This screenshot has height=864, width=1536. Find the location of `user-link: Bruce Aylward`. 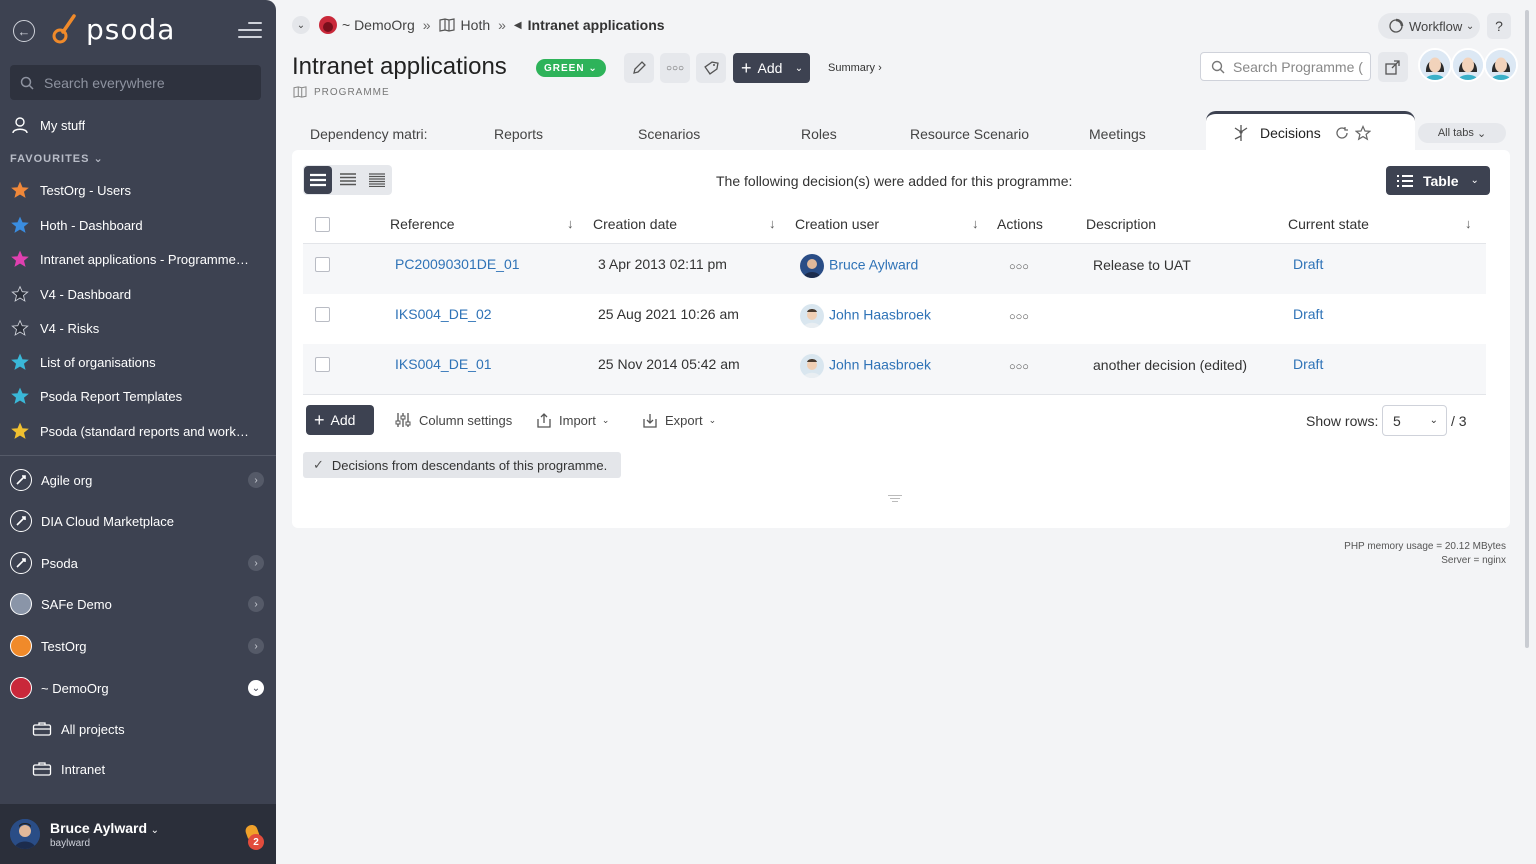

user-link: Bruce Aylward is located at coordinates (873, 265).